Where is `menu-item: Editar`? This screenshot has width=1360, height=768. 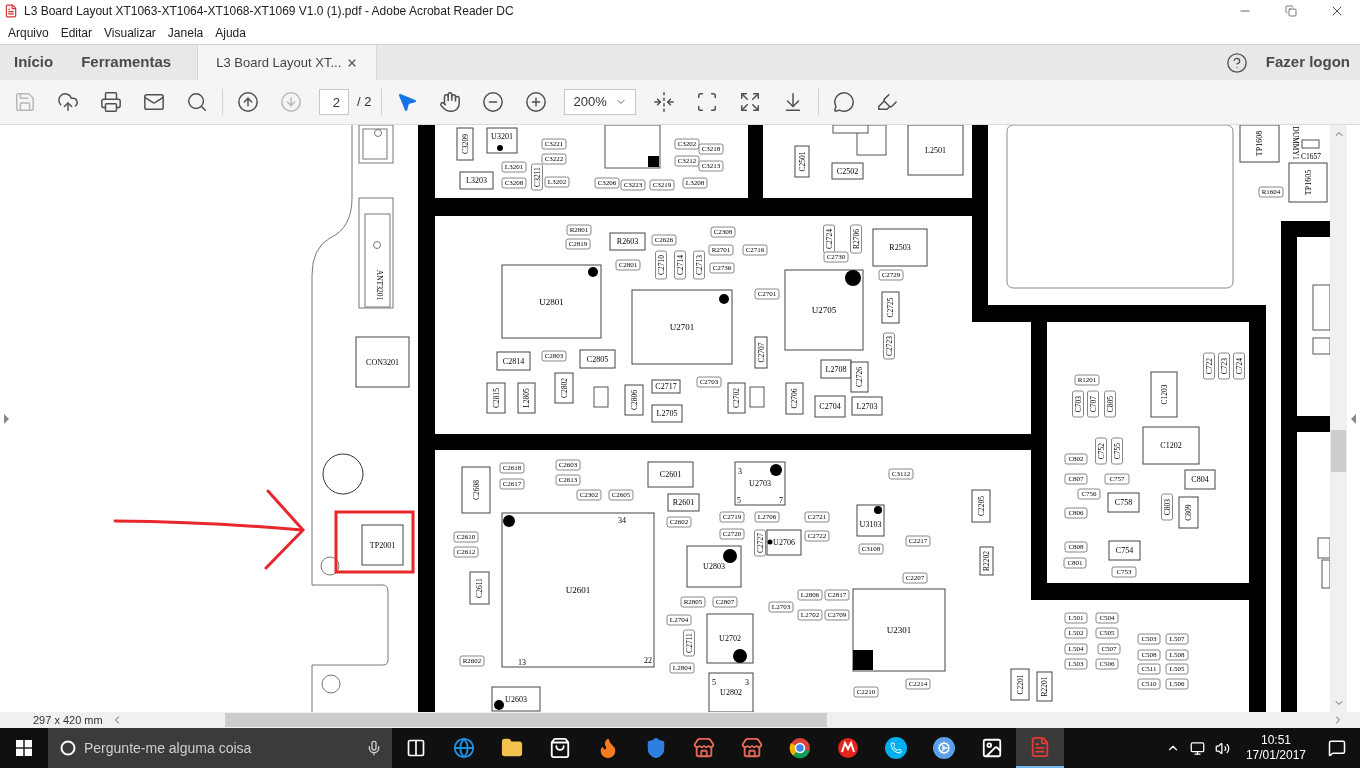 menu-item: Editar is located at coordinates (76, 33).